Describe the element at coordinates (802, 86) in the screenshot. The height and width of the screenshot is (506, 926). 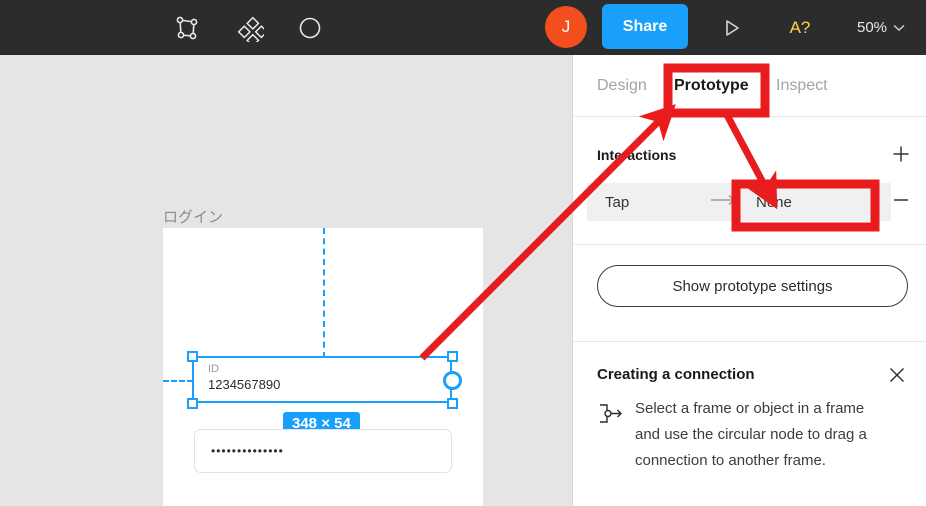
I see `tab-inspect: Inspect` at that location.